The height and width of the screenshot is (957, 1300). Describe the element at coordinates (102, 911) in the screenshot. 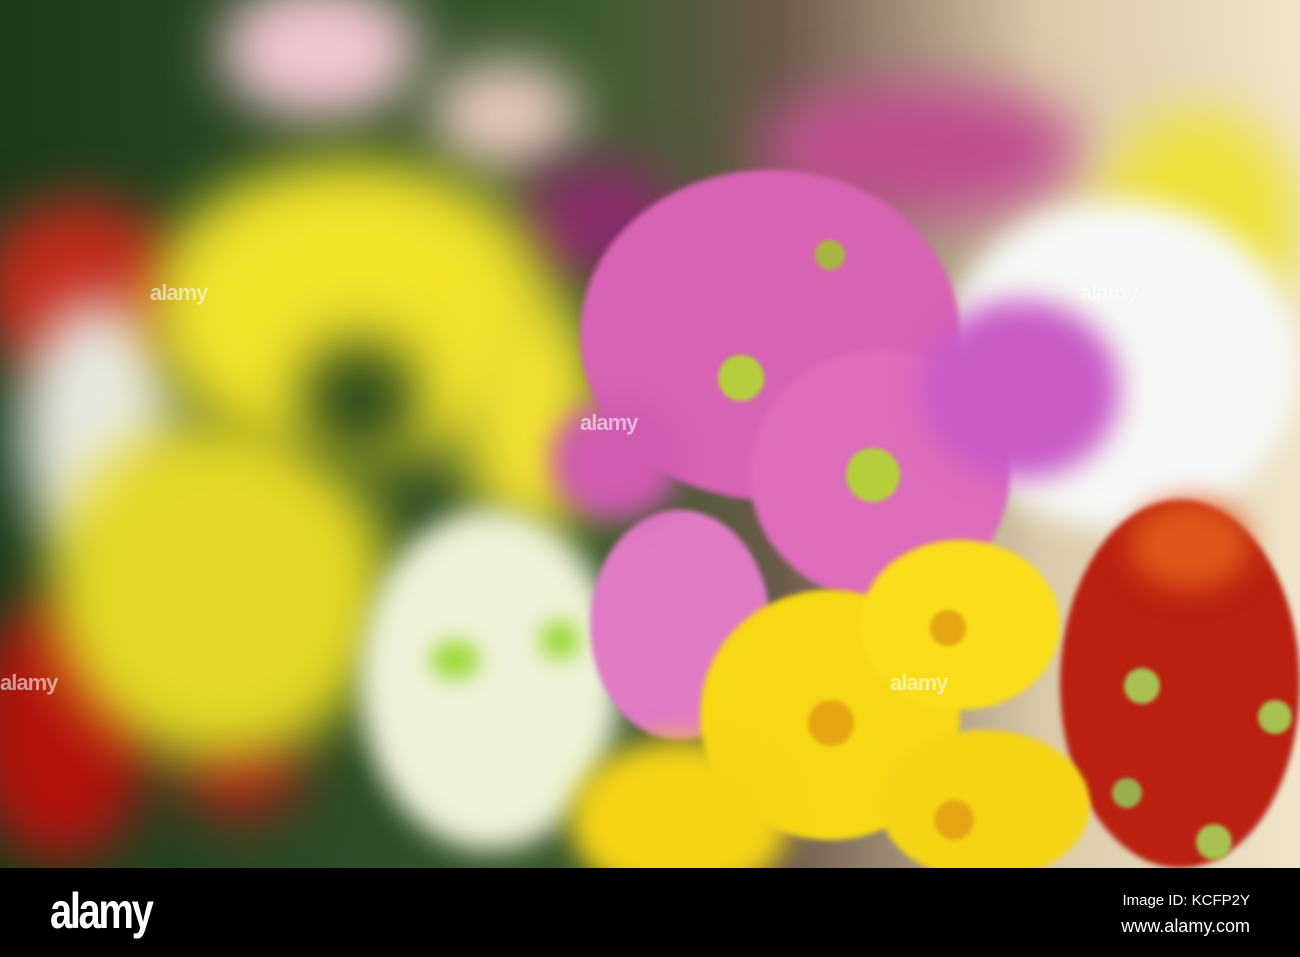

I see `alamy-logo: alamy` at that location.